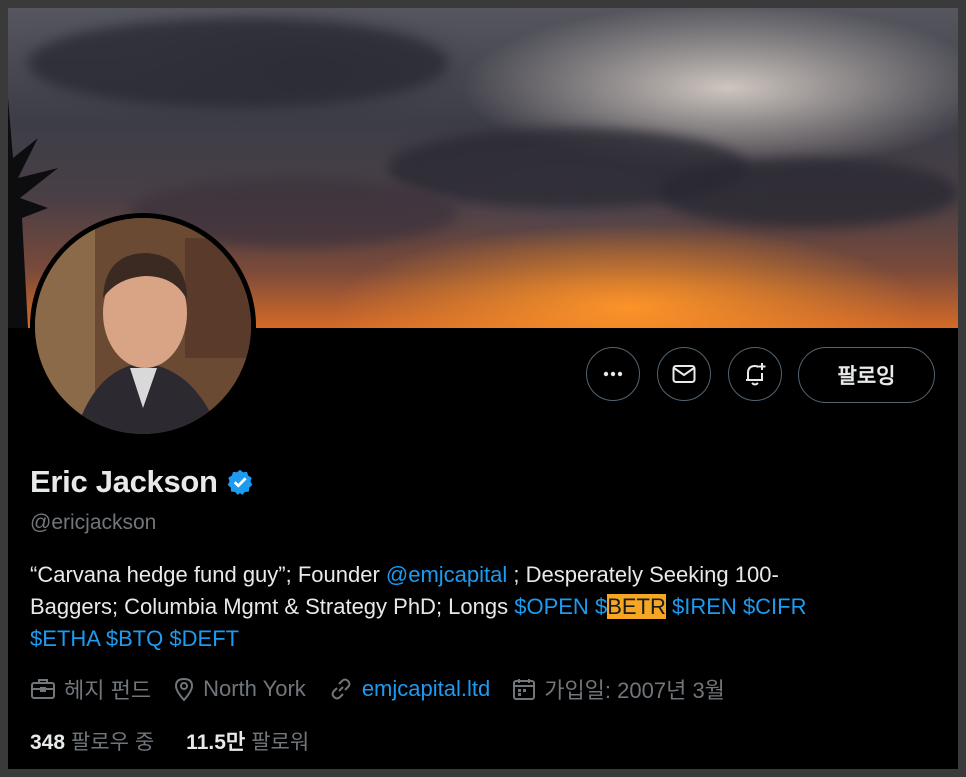 This screenshot has width=966, height=777. Describe the element at coordinates (48, 742) in the screenshot. I see `following-count: 348` at that location.